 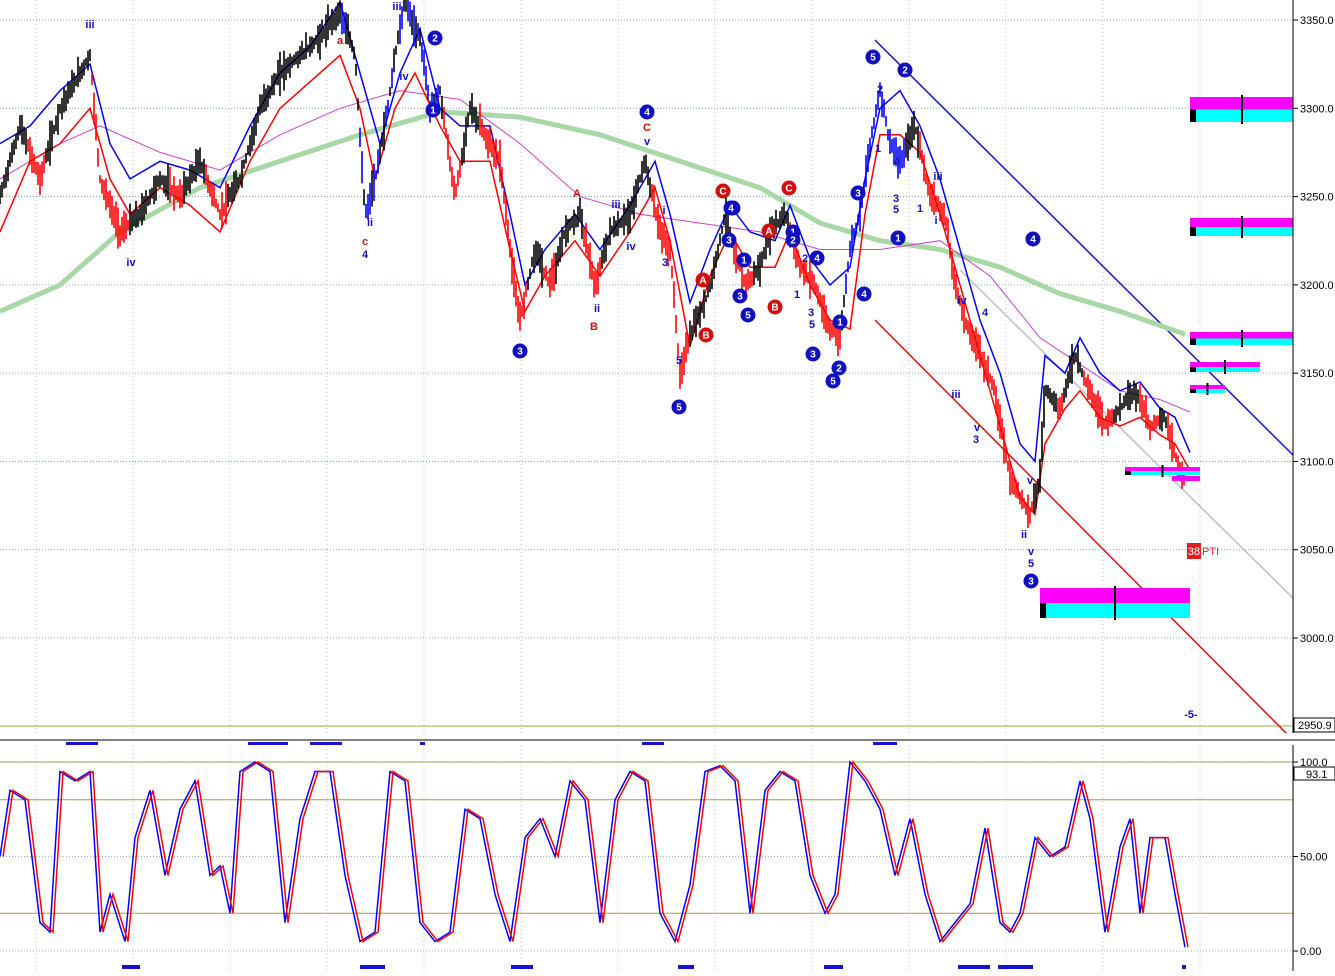 I want to click on pti-number: 38, so click(x=1194, y=552).